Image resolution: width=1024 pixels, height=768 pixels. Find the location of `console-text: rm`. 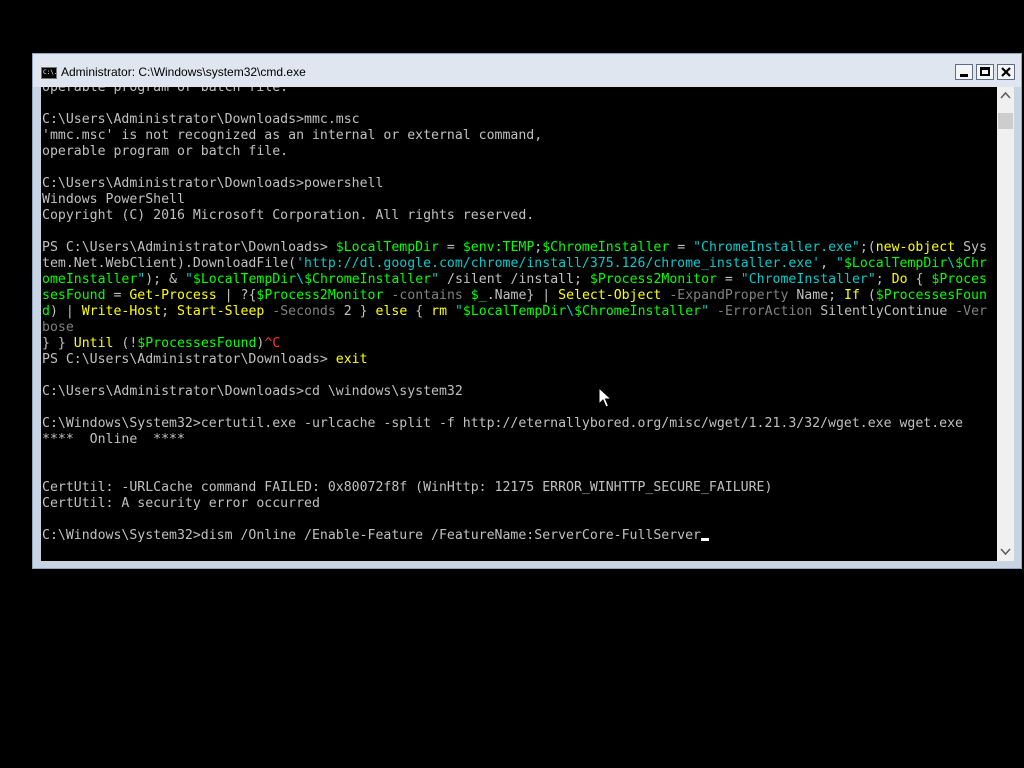

console-text: rm is located at coordinates (439, 311).